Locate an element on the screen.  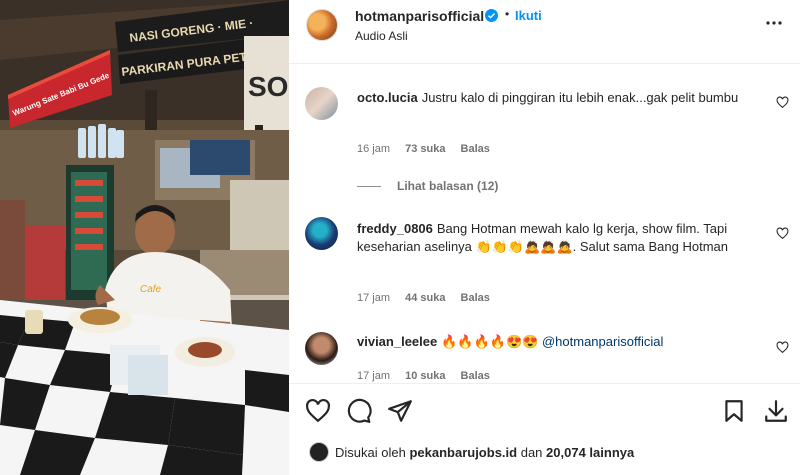
comment-likes: 73 suka is located at coordinates (425, 149).